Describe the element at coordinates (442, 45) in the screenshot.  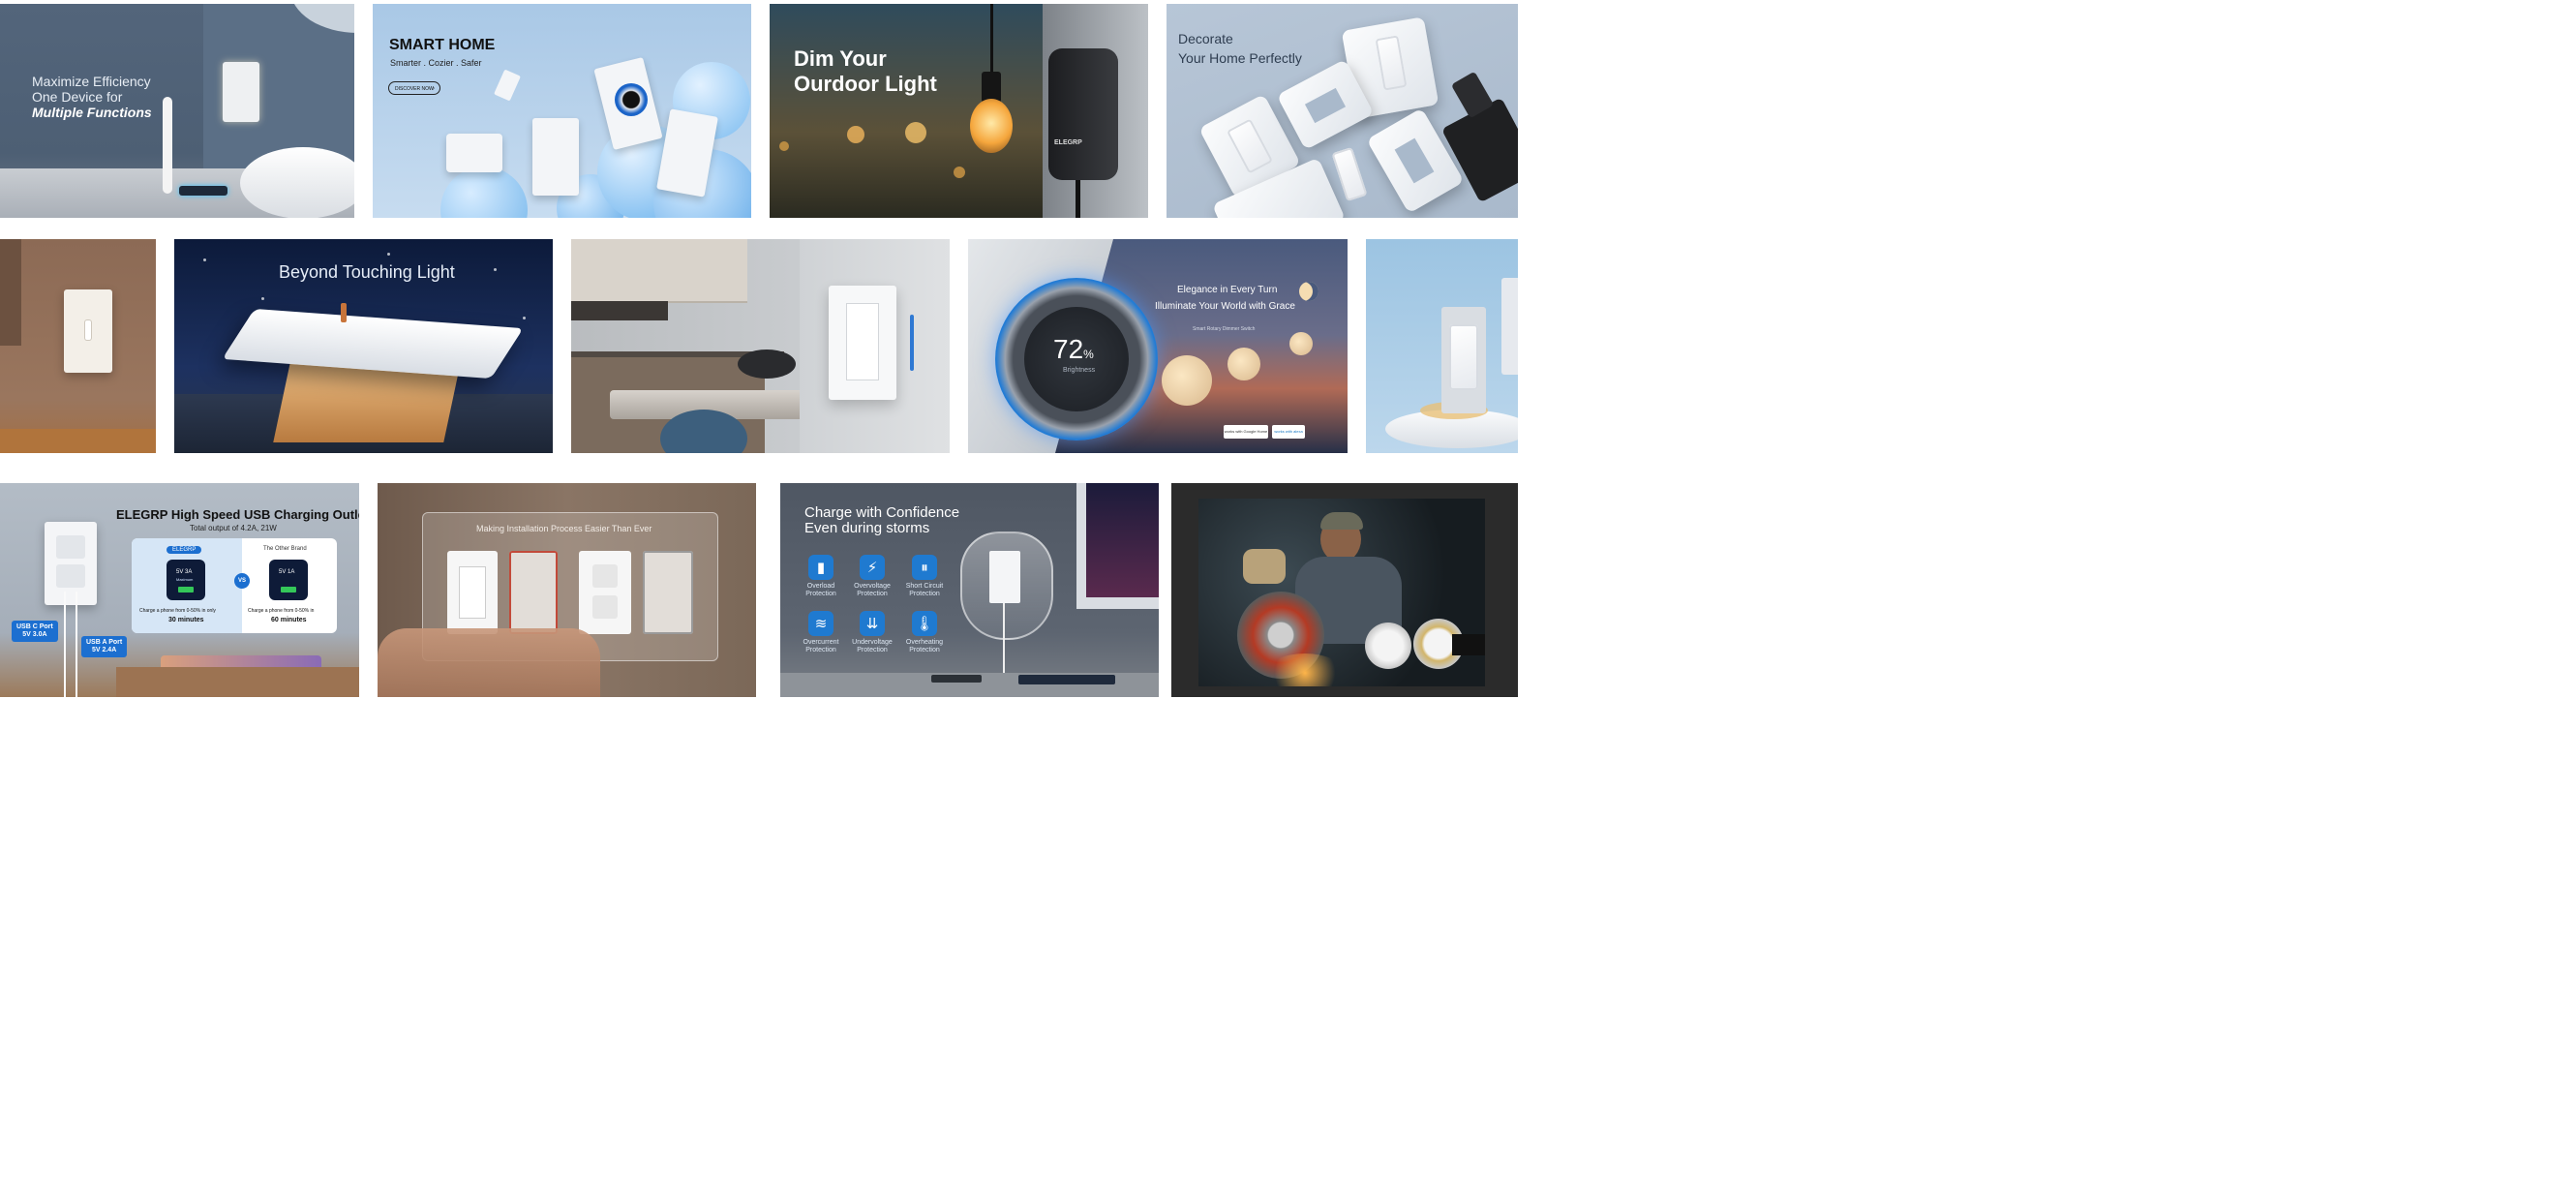
I see `tile-title: SMART HOME` at that location.